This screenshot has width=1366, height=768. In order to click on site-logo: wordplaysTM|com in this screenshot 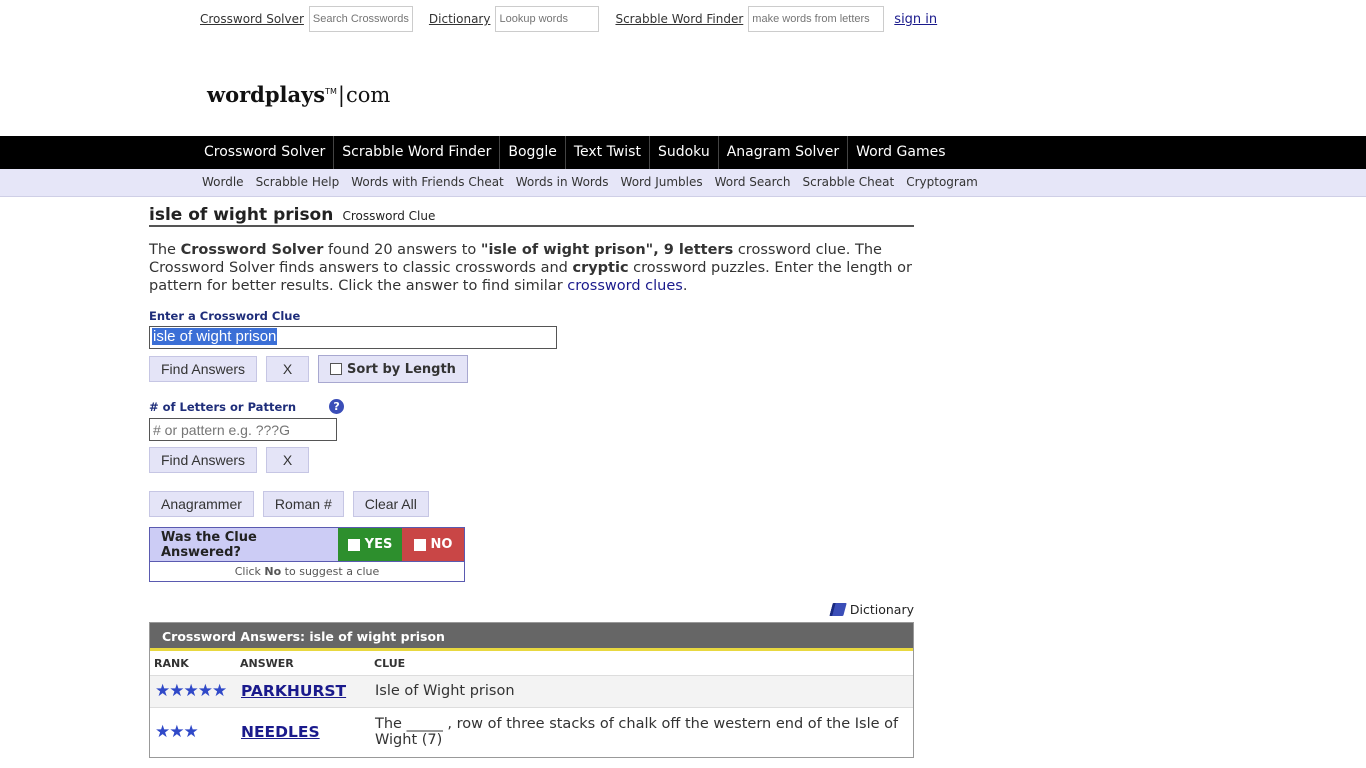, I will do `click(298, 94)`.